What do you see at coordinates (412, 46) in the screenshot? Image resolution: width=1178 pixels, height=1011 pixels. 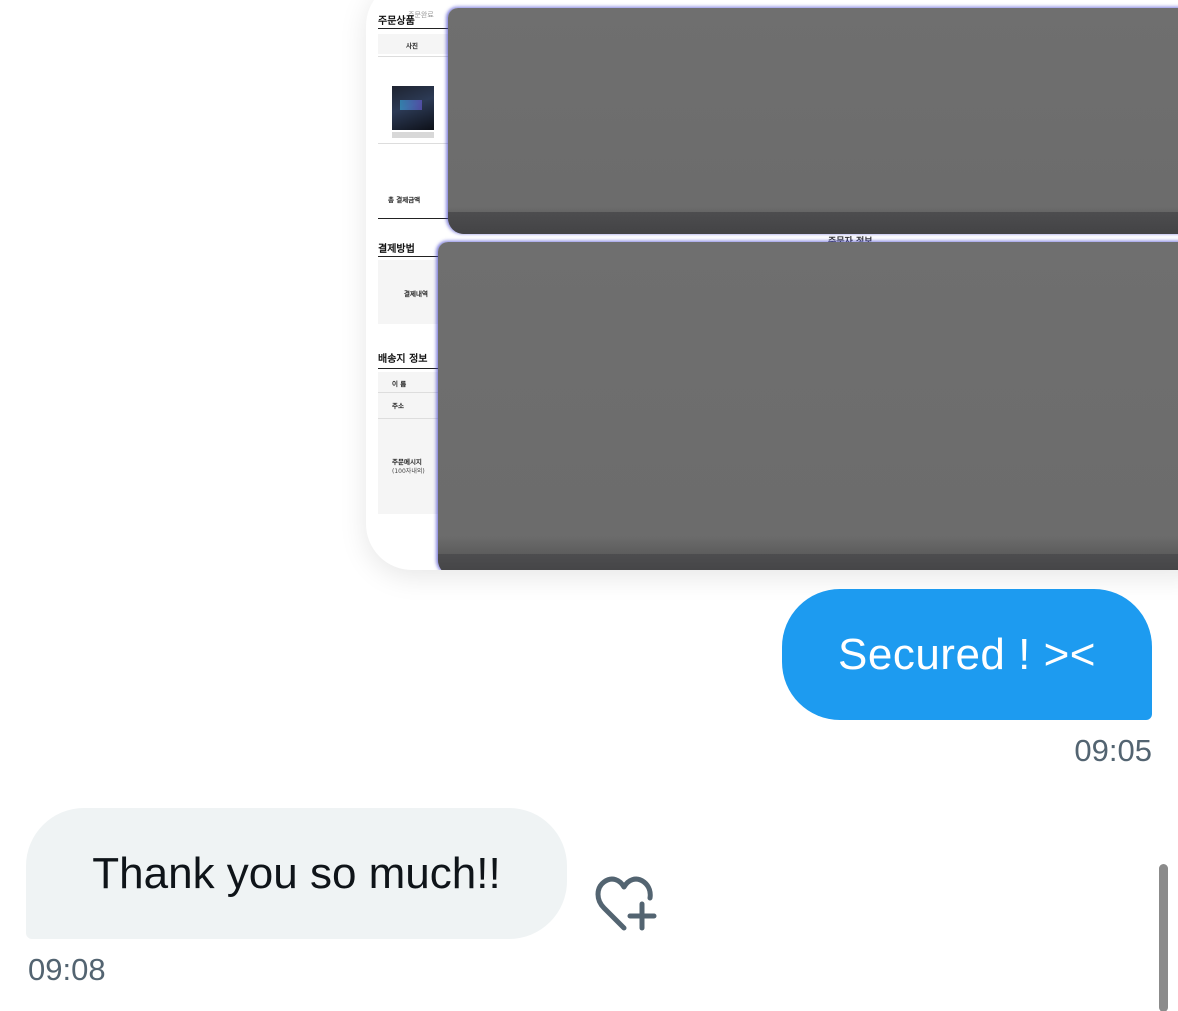 I see `receipt-photo-label: 사진` at bounding box center [412, 46].